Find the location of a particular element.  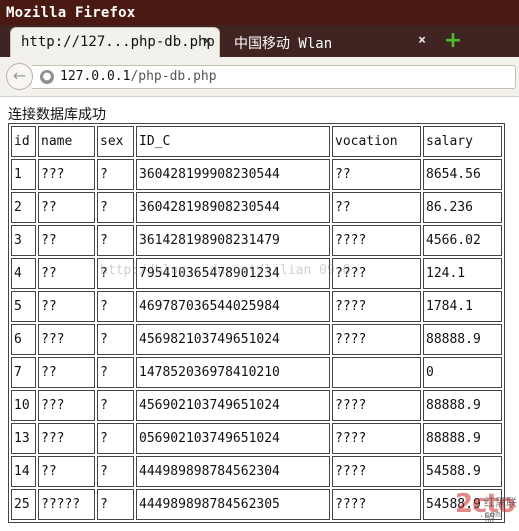

url-text: 127.0.0.1/php-db.php is located at coordinates (138, 76).